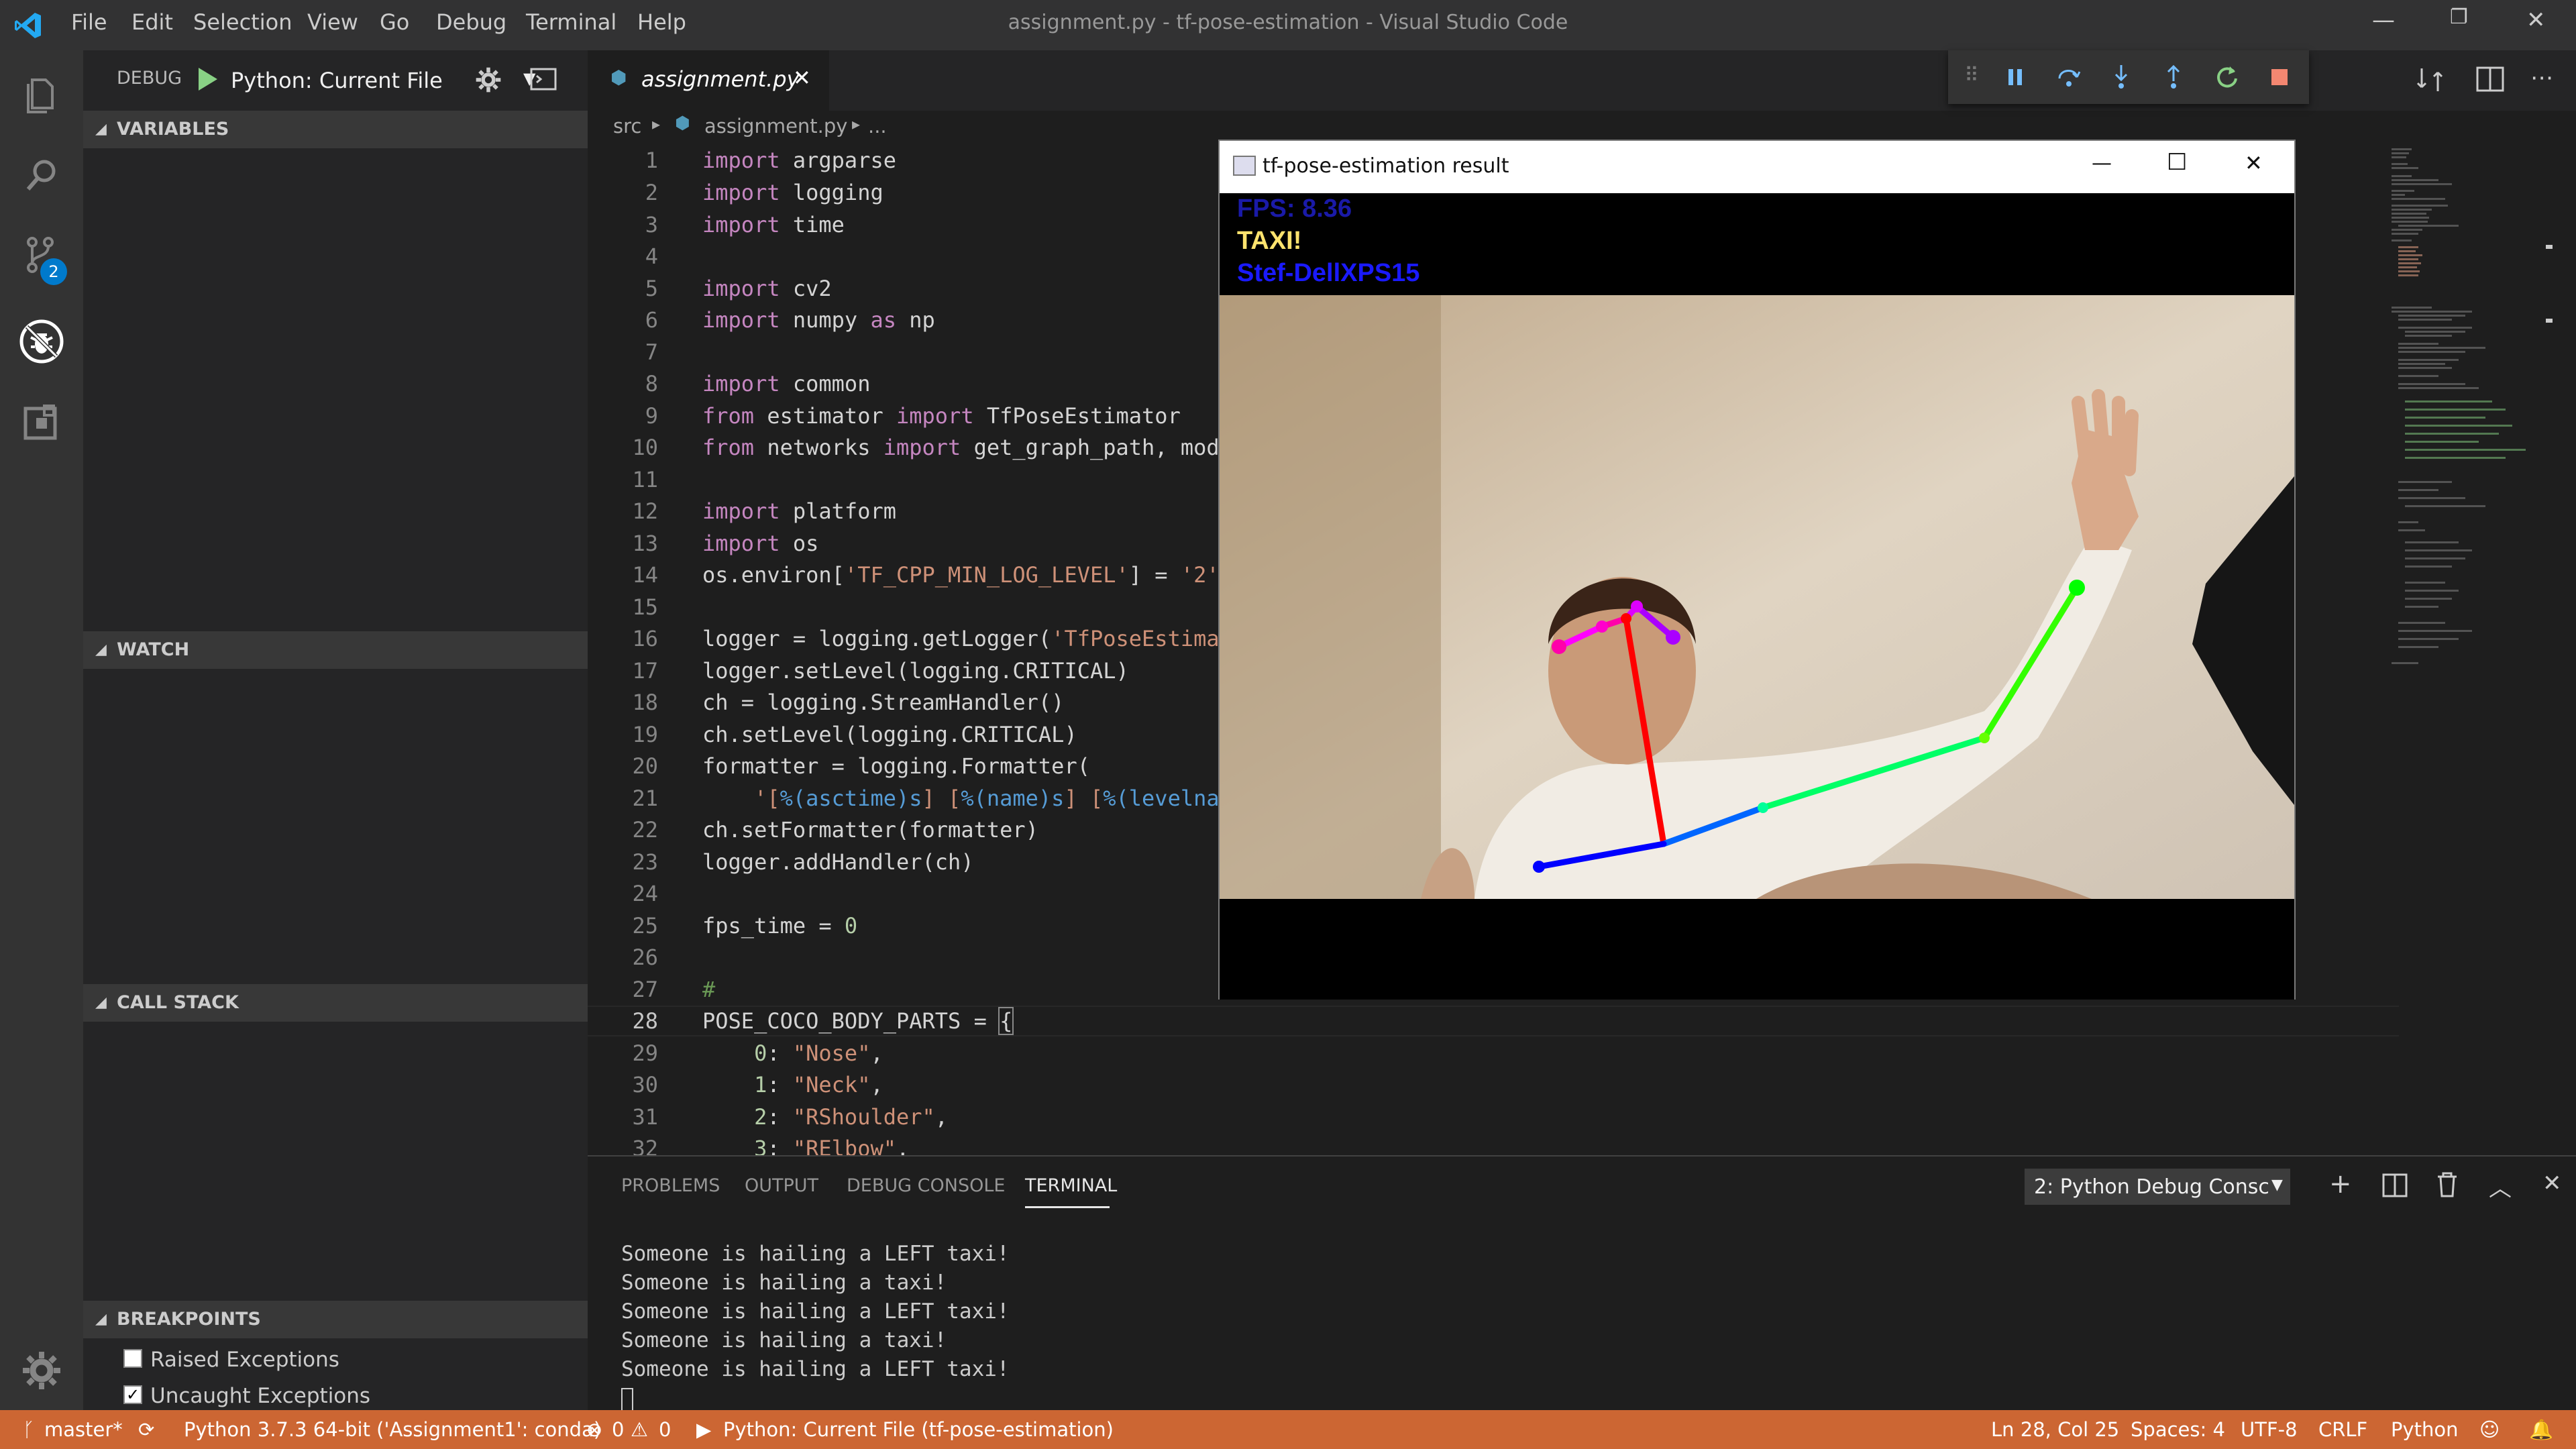 This screenshot has width=2576, height=1449. I want to click on maximize-button: ☐, so click(2177, 162).